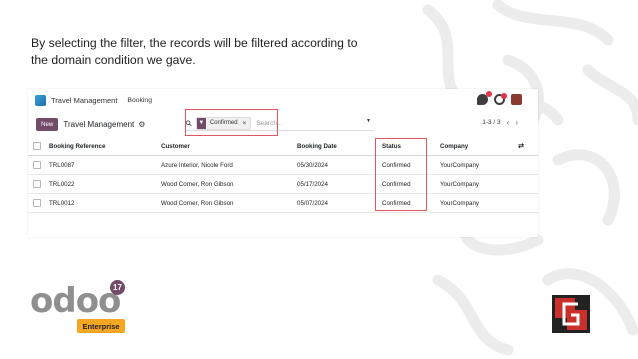 The image size is (638, 359). I want to click on pager: 1-3 / 3 ‹ ›, so click(500, 123).